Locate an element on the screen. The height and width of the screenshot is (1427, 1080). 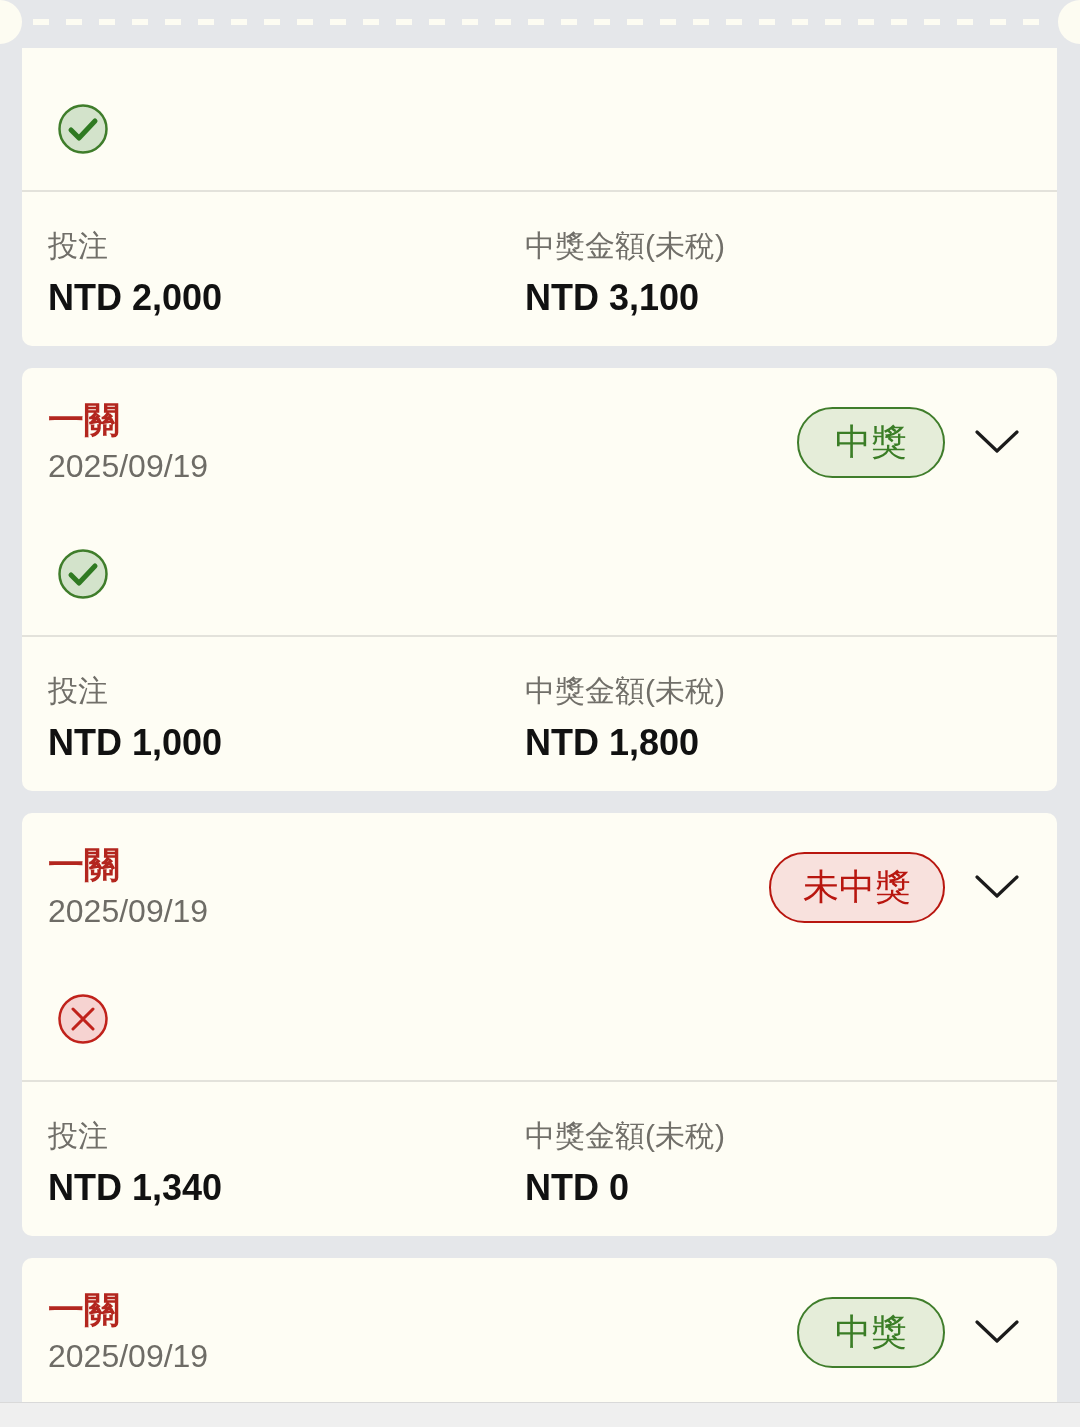
result-badge: 未中獎 is located at coordinates (857, 887).